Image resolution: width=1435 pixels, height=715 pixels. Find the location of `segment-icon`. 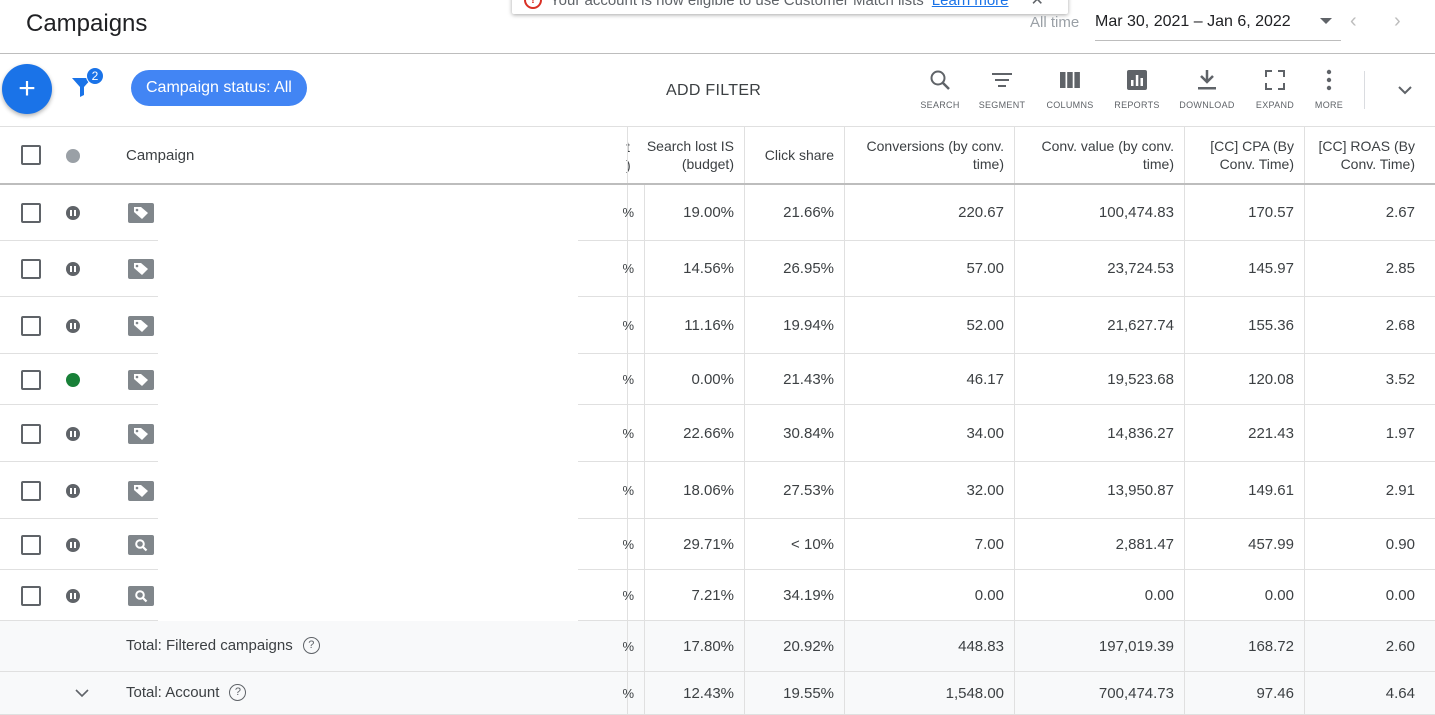

segment-icon is located at coordinates (1002, 80).